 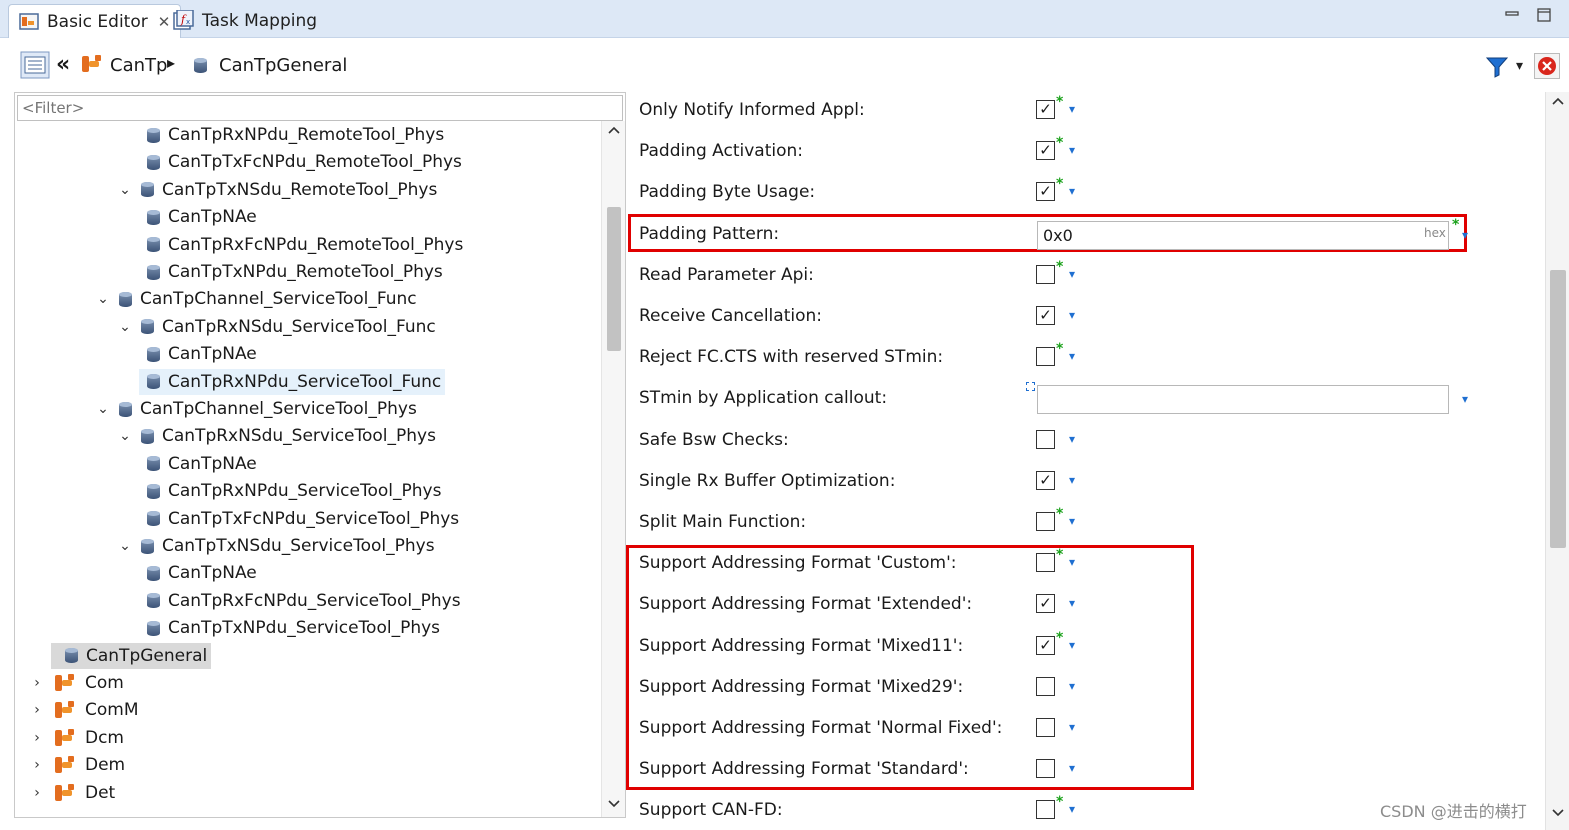 What do you see at coordinates (275, 546) in the screenshot?
I see `tree-item: ⌄ CanTpTxNSdu_ServiceTool_Phys` at bounding box center [275, 546].